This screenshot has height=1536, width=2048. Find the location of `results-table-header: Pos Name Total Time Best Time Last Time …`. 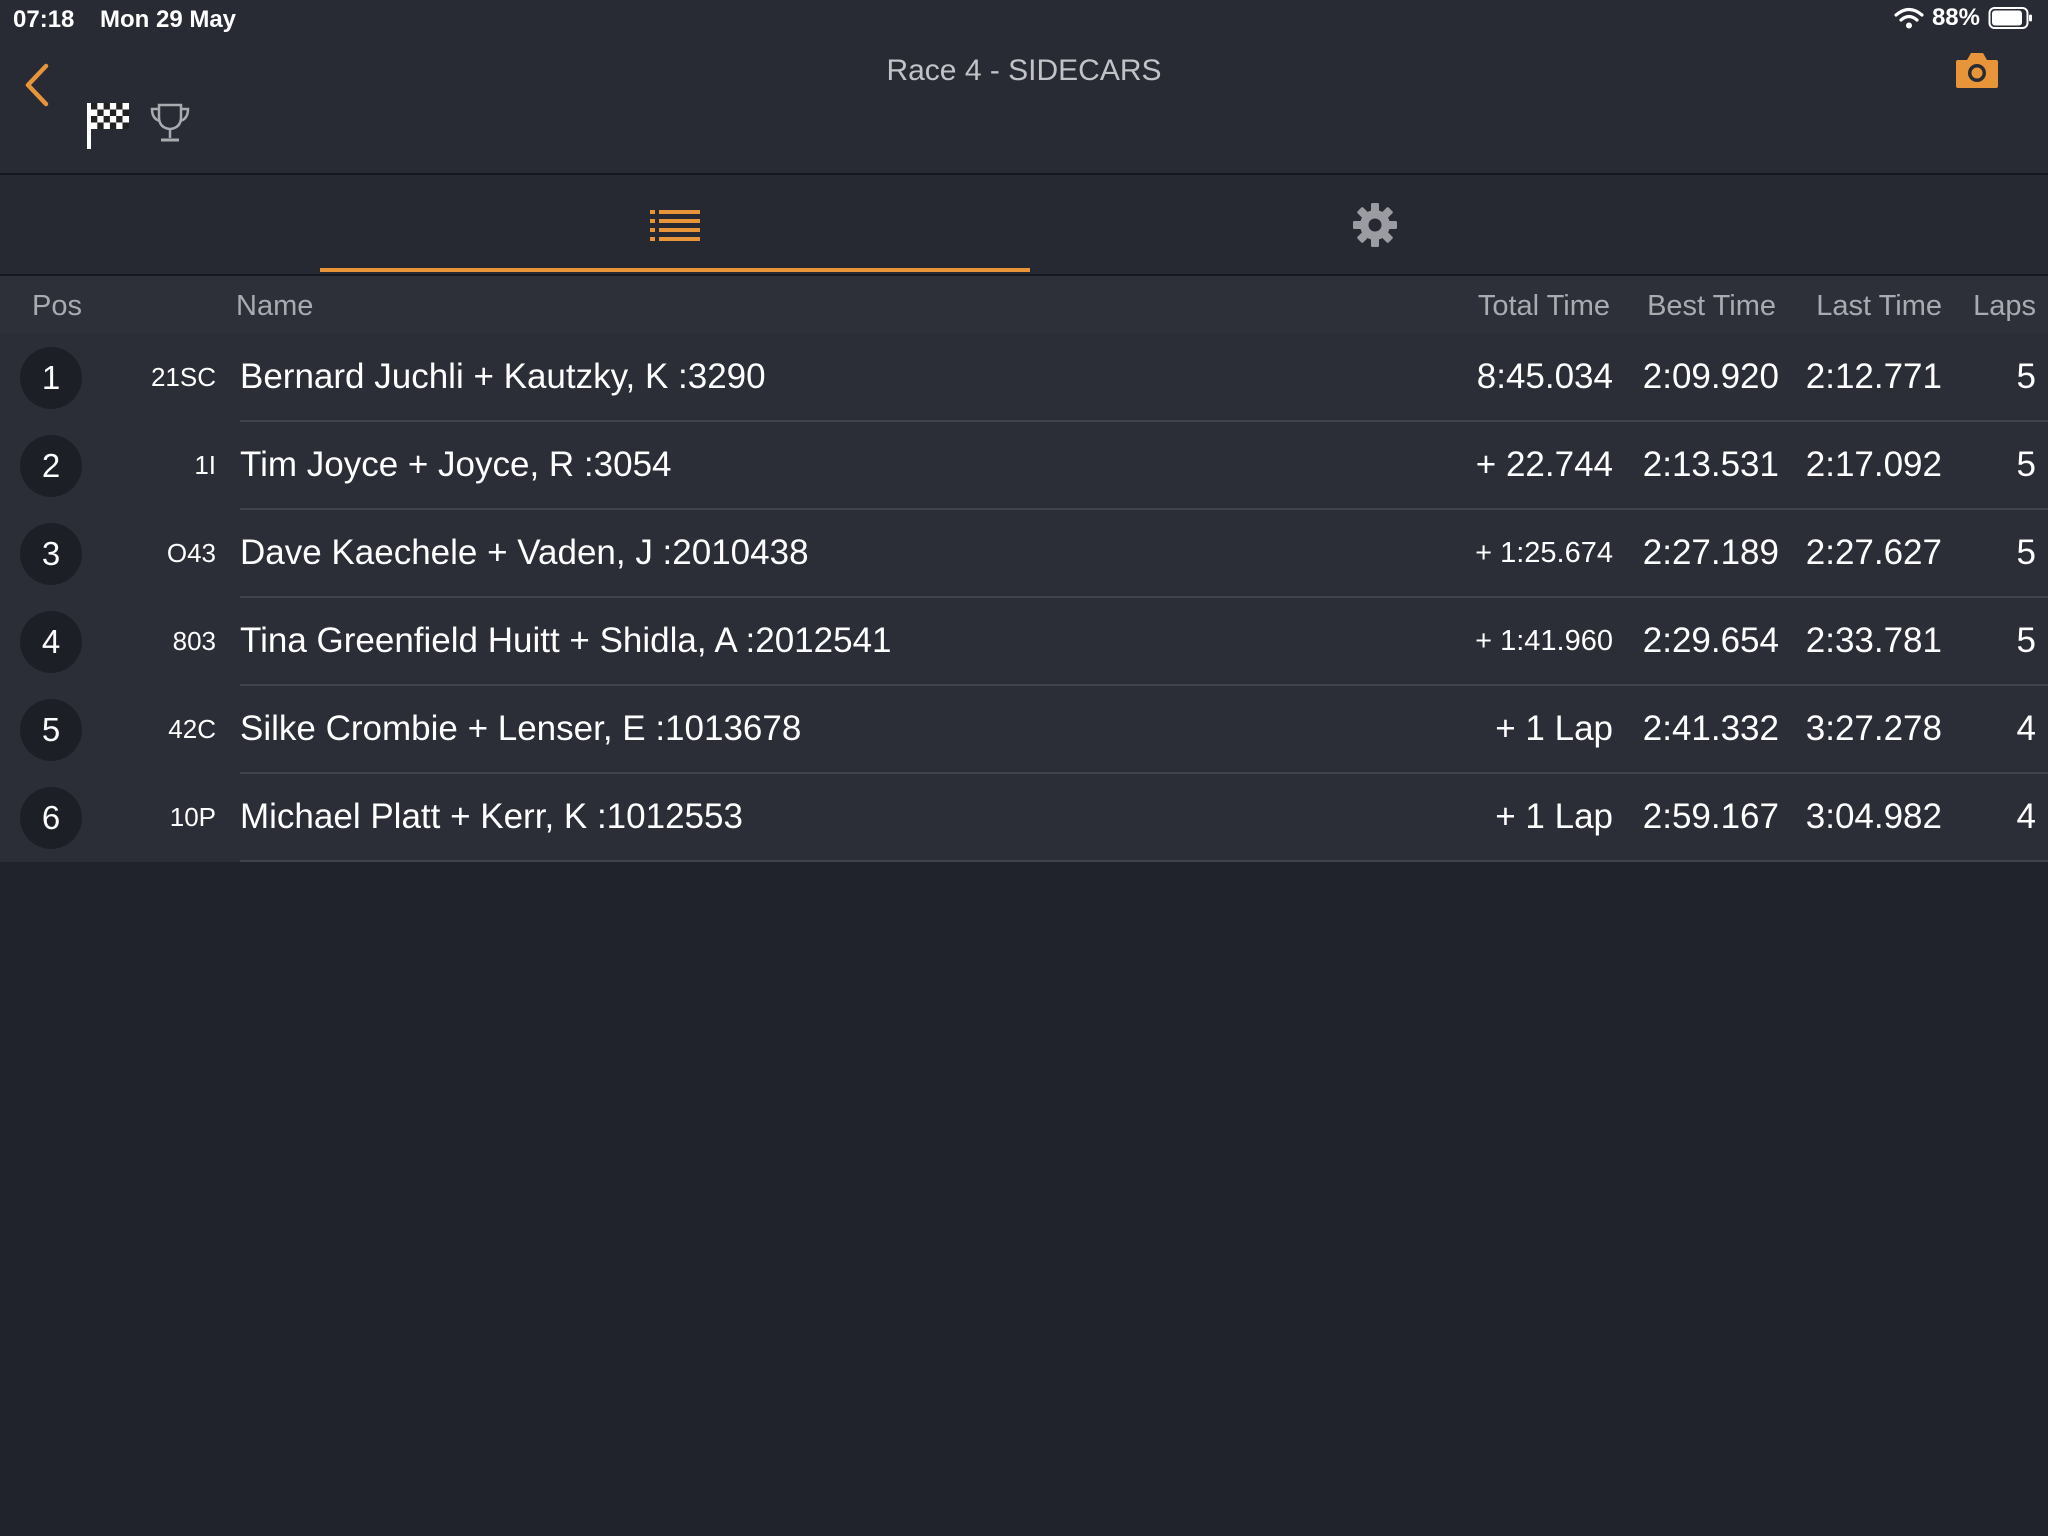

results-table-header: Pos Name Total Time Best Time Last Time … is located at coordinates (1024, 305).